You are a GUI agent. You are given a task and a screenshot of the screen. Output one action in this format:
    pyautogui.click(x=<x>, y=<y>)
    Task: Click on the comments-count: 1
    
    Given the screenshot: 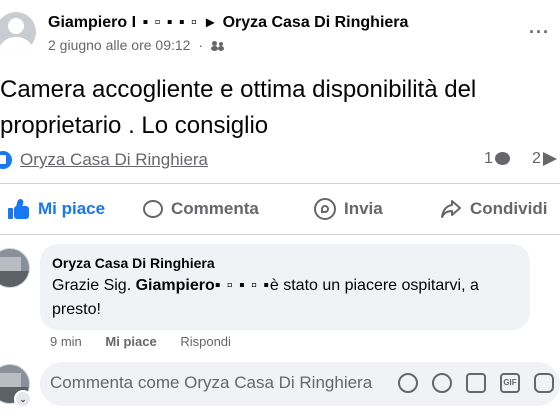 What is the action you would take?
    pyautogui.click(x=497, y=159)
    